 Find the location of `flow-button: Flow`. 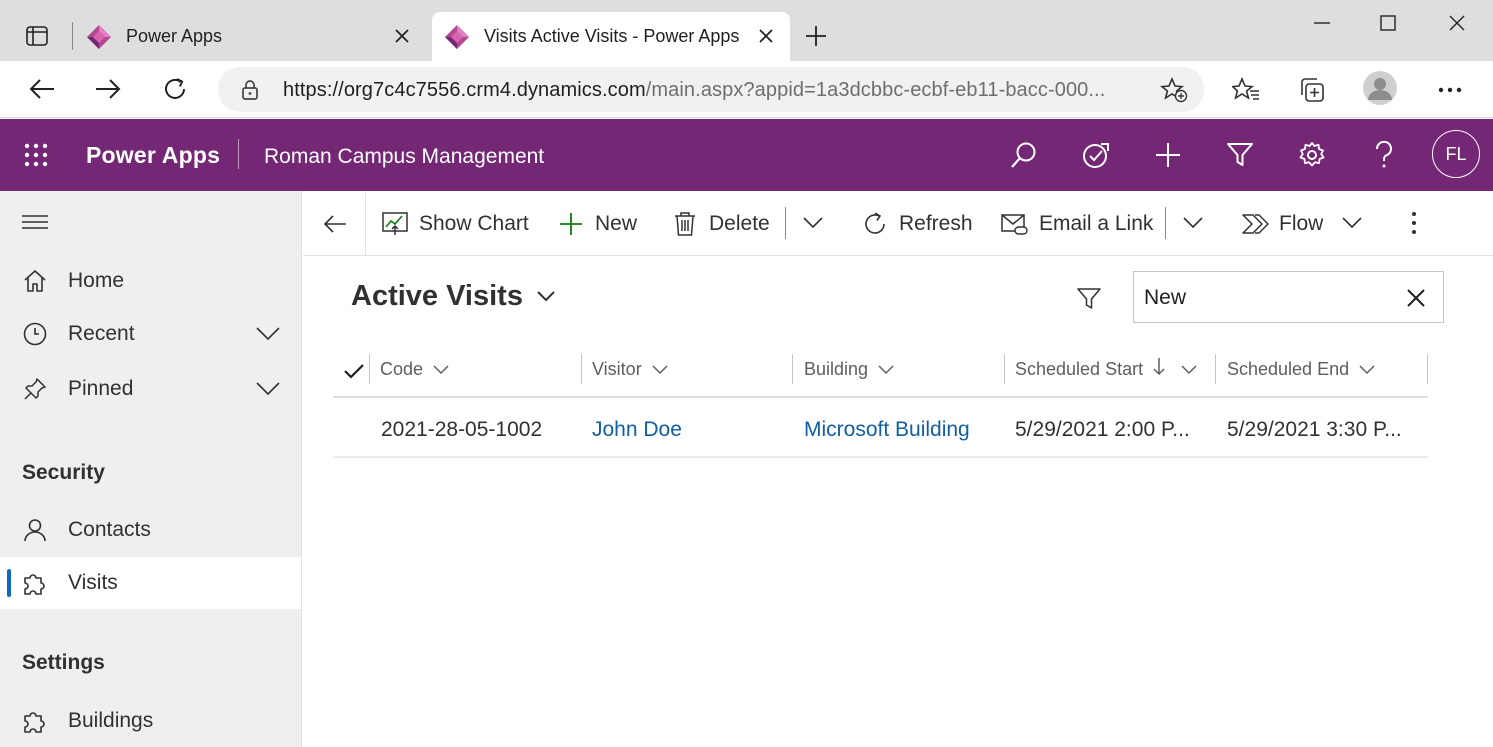

flow-button: Flow is located at coordinates (1282, 224).